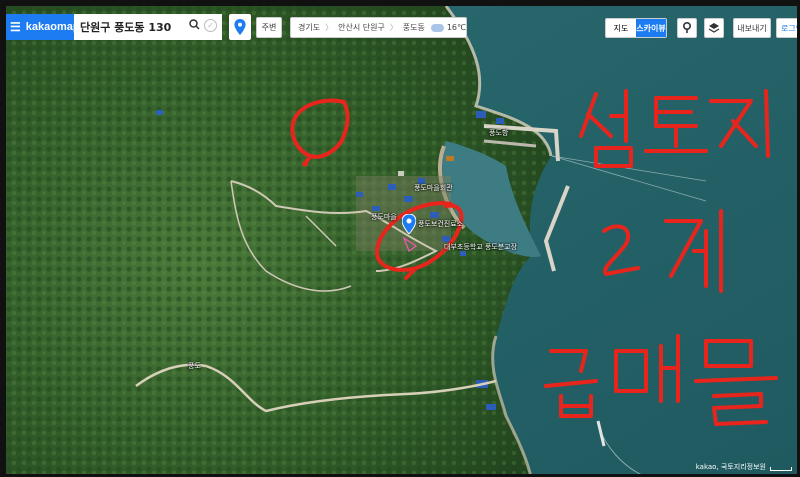  What do you see at coordinates (384, 217) in the screenshot?
I see `map-label-village: 풍도마을` at bounding box center [384, 217].